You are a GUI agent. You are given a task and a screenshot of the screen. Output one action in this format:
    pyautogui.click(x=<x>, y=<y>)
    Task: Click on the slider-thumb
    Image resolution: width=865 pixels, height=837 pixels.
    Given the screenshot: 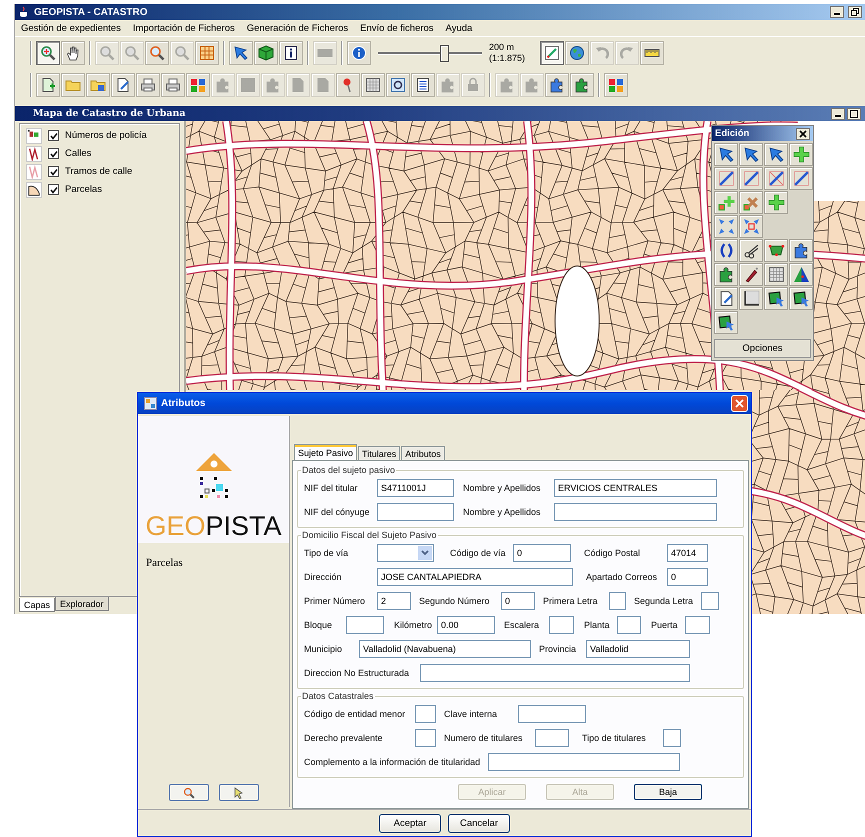 What is the action you would take?
    pyautogui.click(x=444, y=53)
    